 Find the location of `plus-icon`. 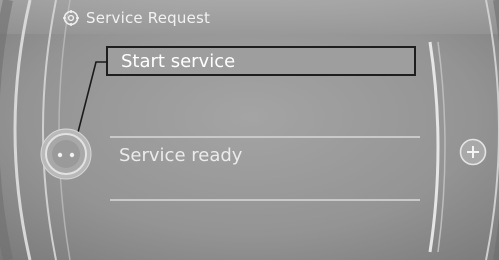

plus-icon is located at coordinates (473, 152).